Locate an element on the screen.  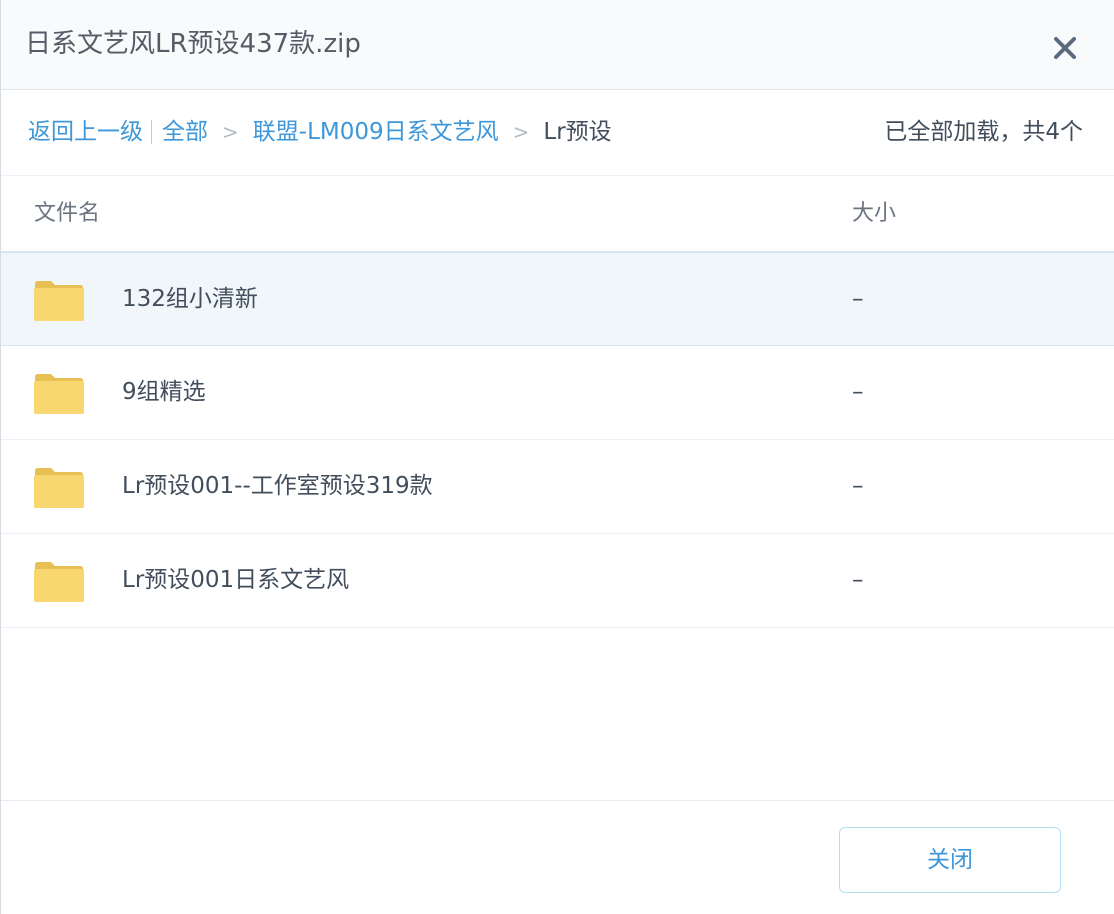
column-header-name: 文件名 is located at coordinates (67, 213).